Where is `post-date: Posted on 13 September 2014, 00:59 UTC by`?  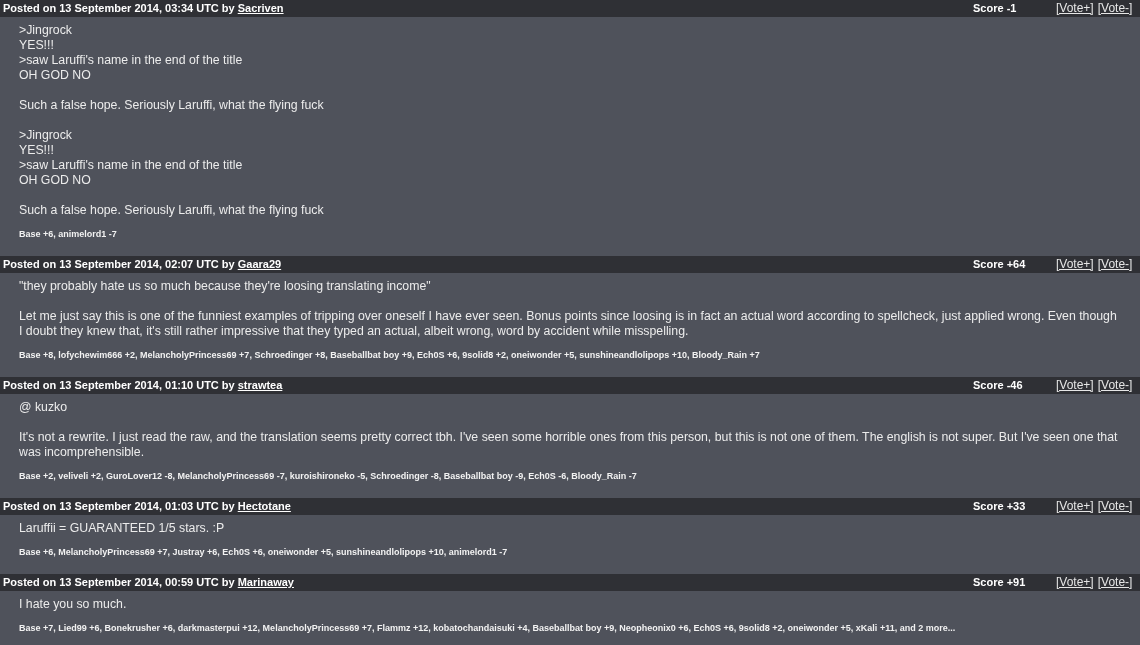
post-date: Posted on 13 September 2014, 00:59 UTC by is located at coordinates (119, 582).